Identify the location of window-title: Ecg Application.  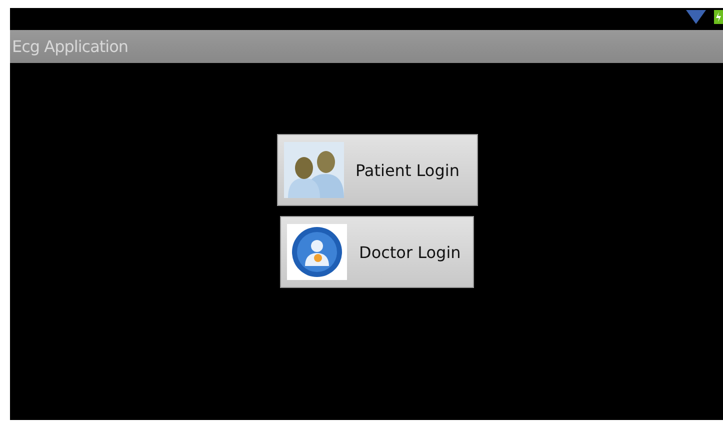
(70, 46).